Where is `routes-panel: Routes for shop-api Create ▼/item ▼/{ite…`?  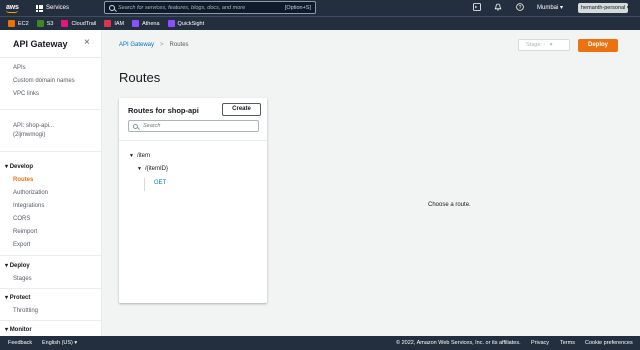 routes-panel: Routes for shop-api Create ▼/item ▼/{ite… is located at coordinates (193, 200).